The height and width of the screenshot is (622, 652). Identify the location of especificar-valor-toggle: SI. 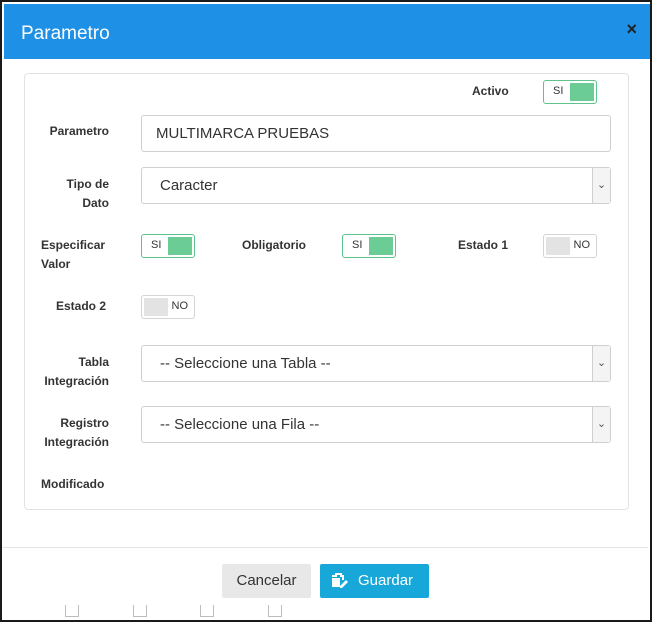
(168, 246).